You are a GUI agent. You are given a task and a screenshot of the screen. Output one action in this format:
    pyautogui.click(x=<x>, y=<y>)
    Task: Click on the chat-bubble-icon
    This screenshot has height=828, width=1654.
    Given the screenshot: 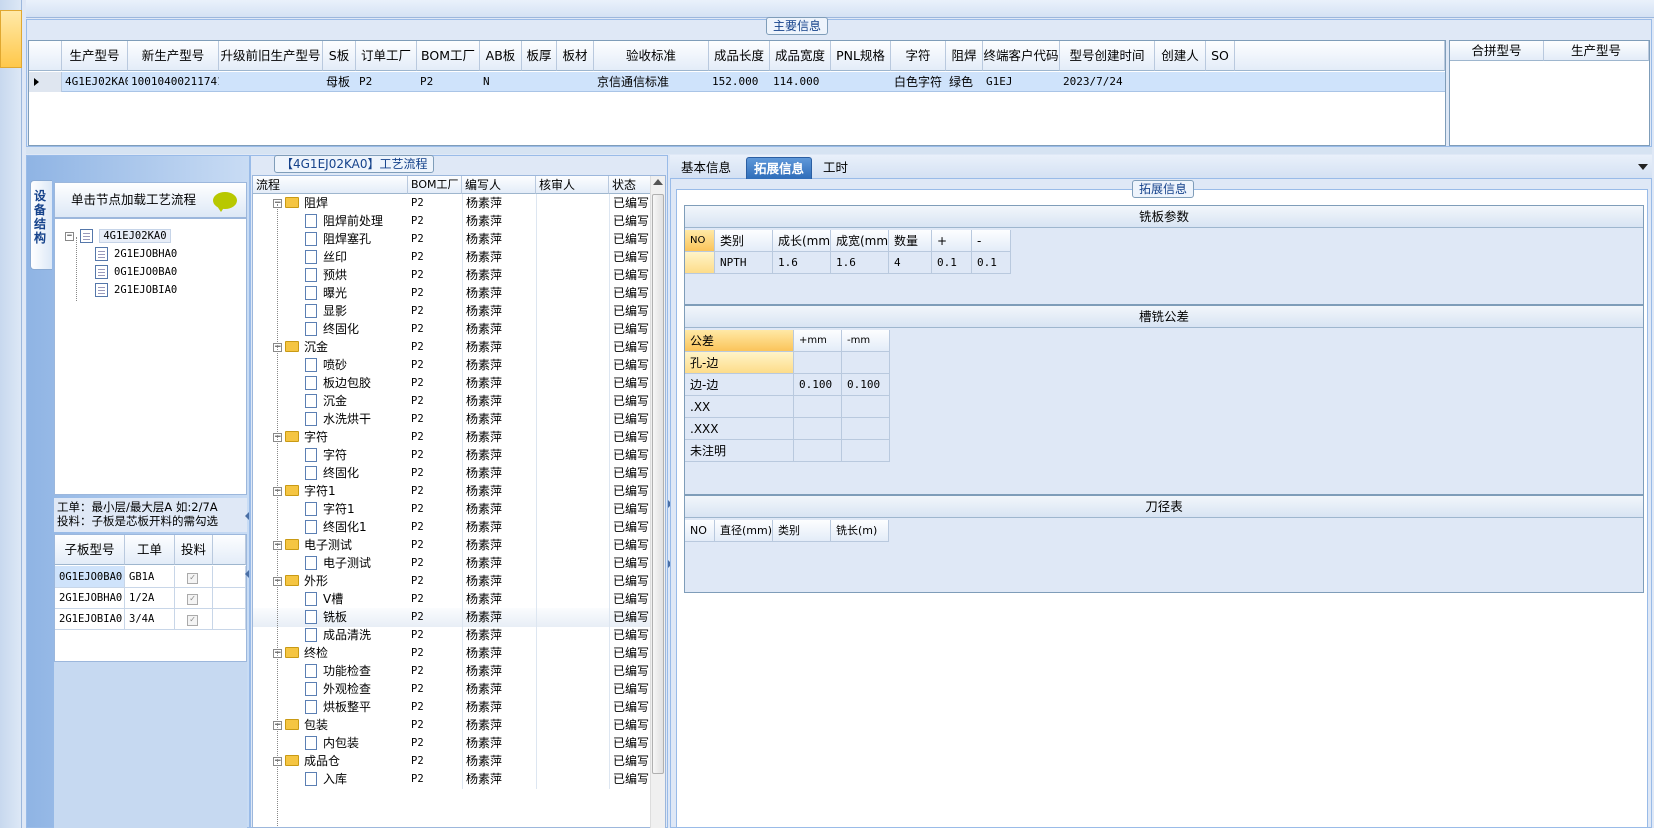 What is the action you would take?
    pyautogui.click(x=225, y=202)
    